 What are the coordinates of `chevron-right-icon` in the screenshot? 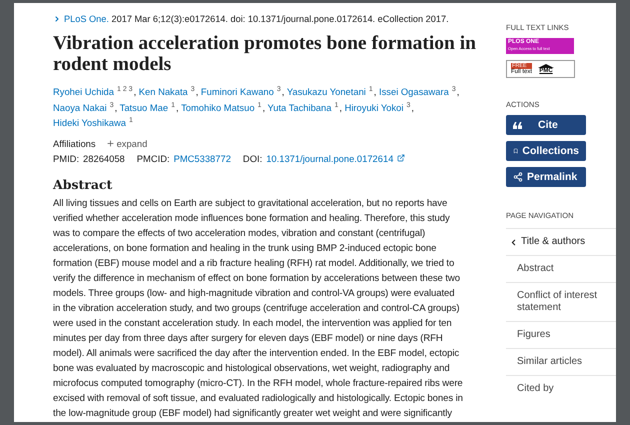 It's located at (57, 19).